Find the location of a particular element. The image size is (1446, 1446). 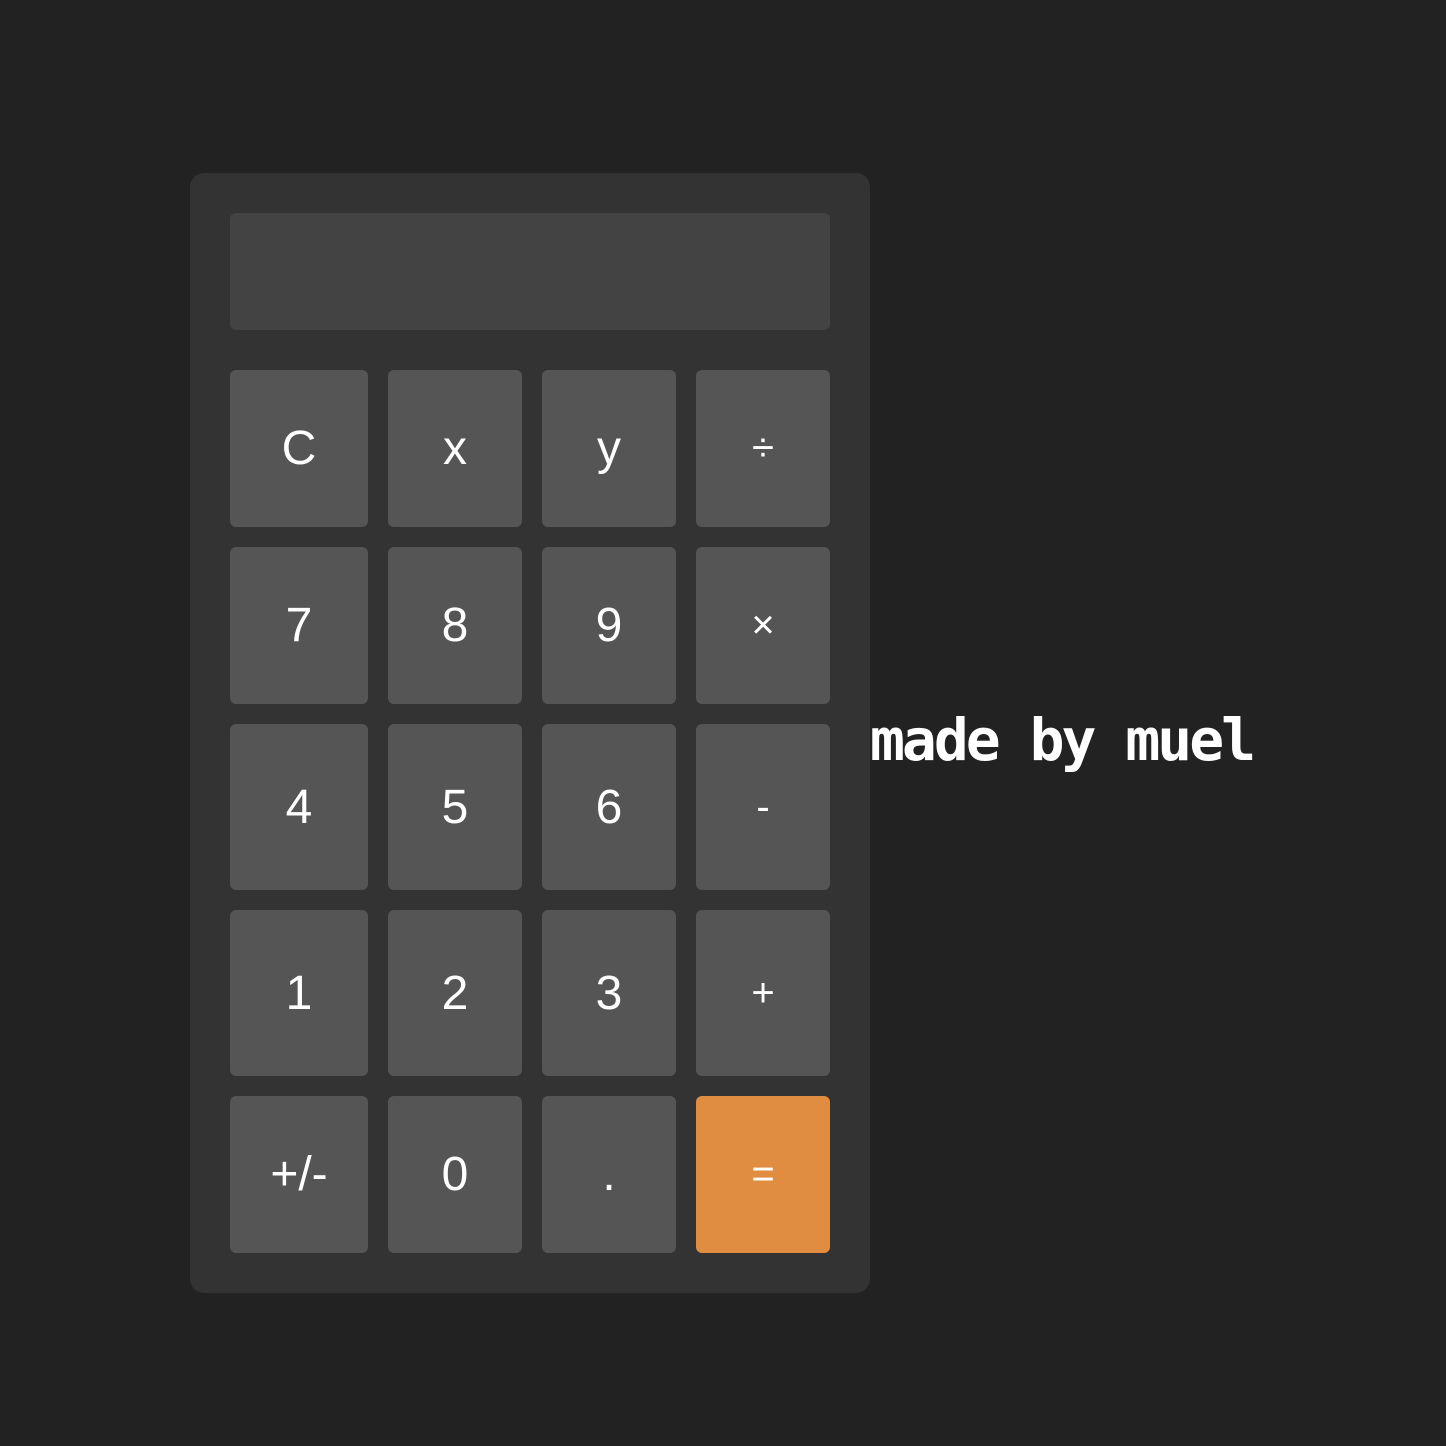

digit-7-label: 7 is located at coordinates (299, 625).